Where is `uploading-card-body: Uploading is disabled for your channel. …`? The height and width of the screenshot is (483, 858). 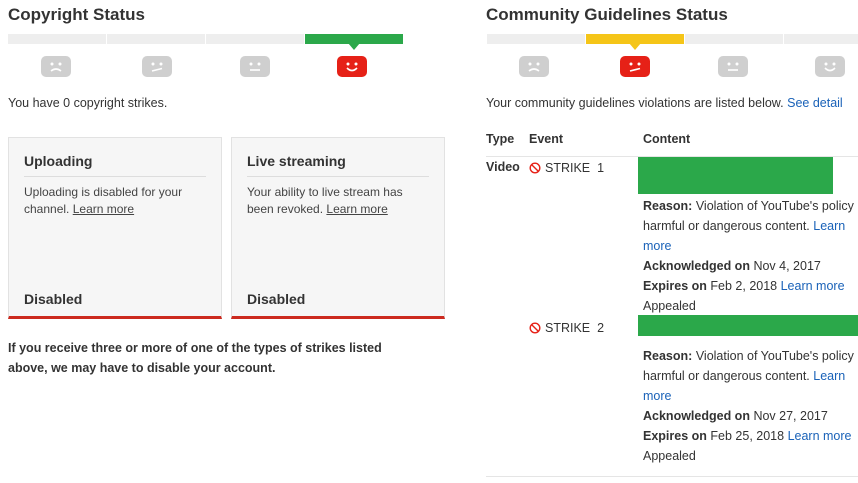
uploading-card-body: Uploading is disabled for your channel. … is located at coordinates (116, 201).